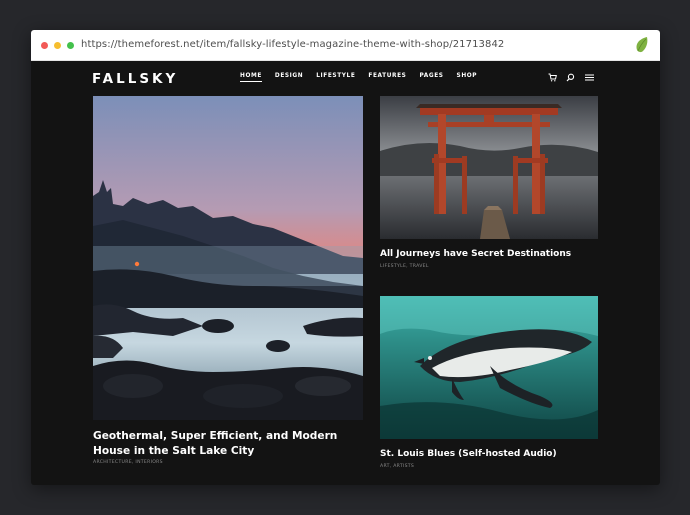 The height and width of the screenshot is (515, 690). I want to click on cart-icon, so click(552, 77).